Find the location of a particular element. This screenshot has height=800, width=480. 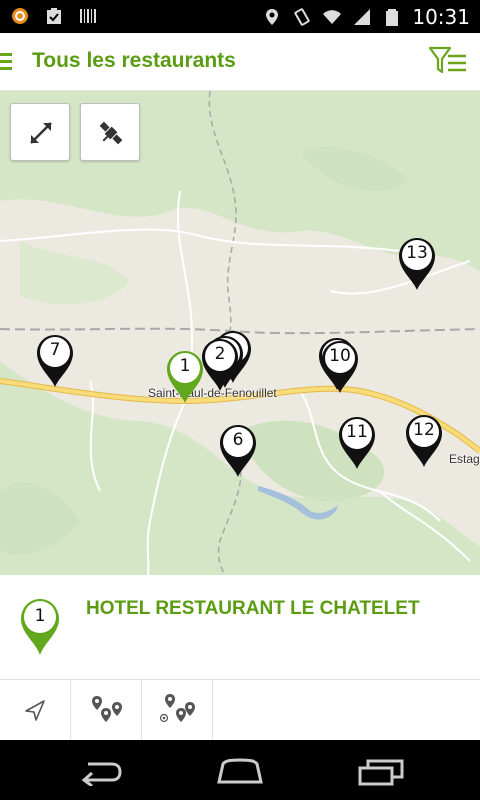

map-marker-10: 10 is located at coordinates (340, 367).